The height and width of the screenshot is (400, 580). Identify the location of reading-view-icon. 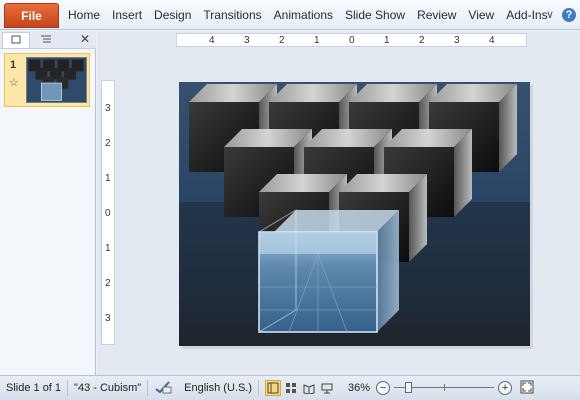
(309, 389).